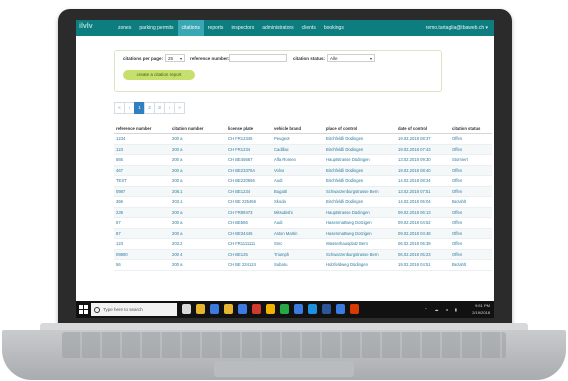  I want to click on table-cell: 19.02.2018 04:51, so click(423, 265).